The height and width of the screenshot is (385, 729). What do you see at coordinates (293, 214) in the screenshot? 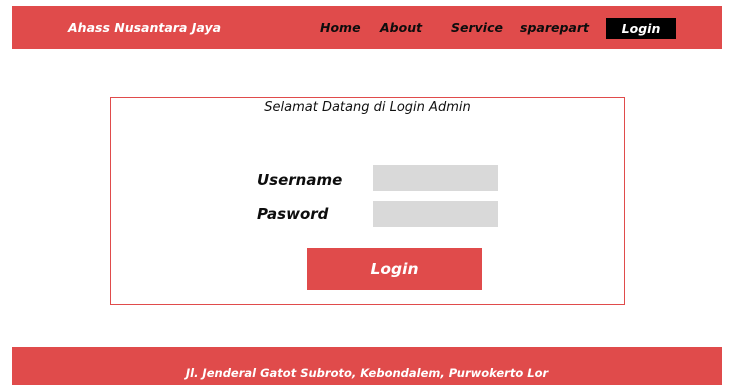
I see `password-label: Pasword` at bounding box center [293, 214].